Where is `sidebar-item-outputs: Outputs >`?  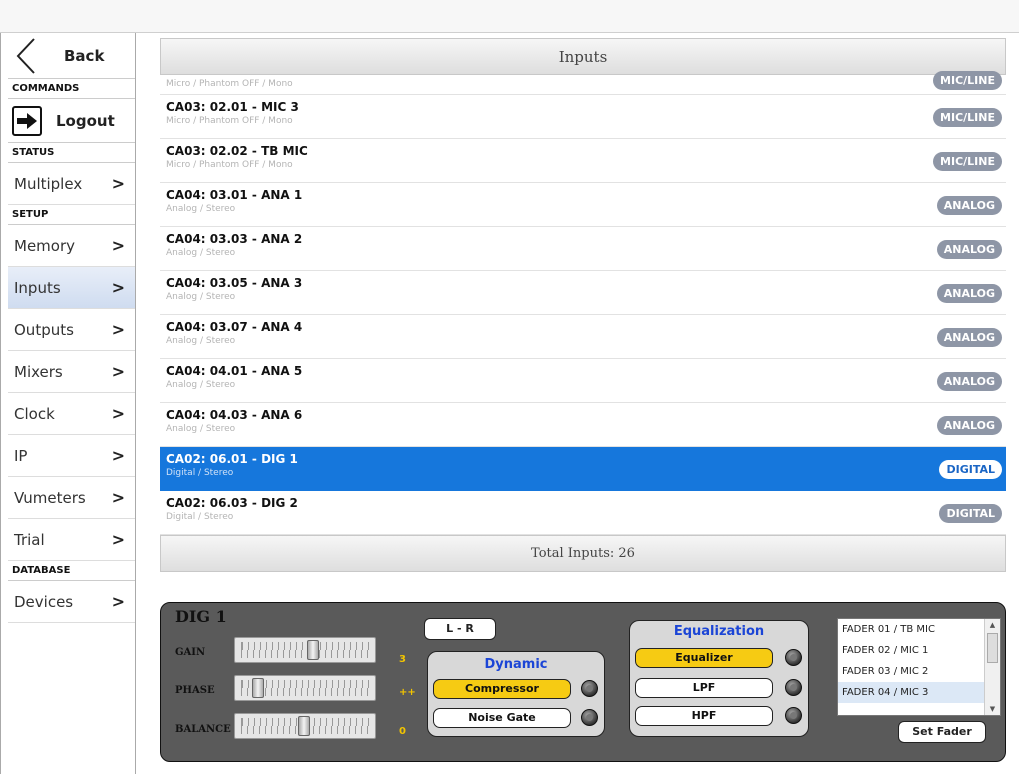 sidebar-item-outputs: Outputs > is located at coordinates (71, 330).